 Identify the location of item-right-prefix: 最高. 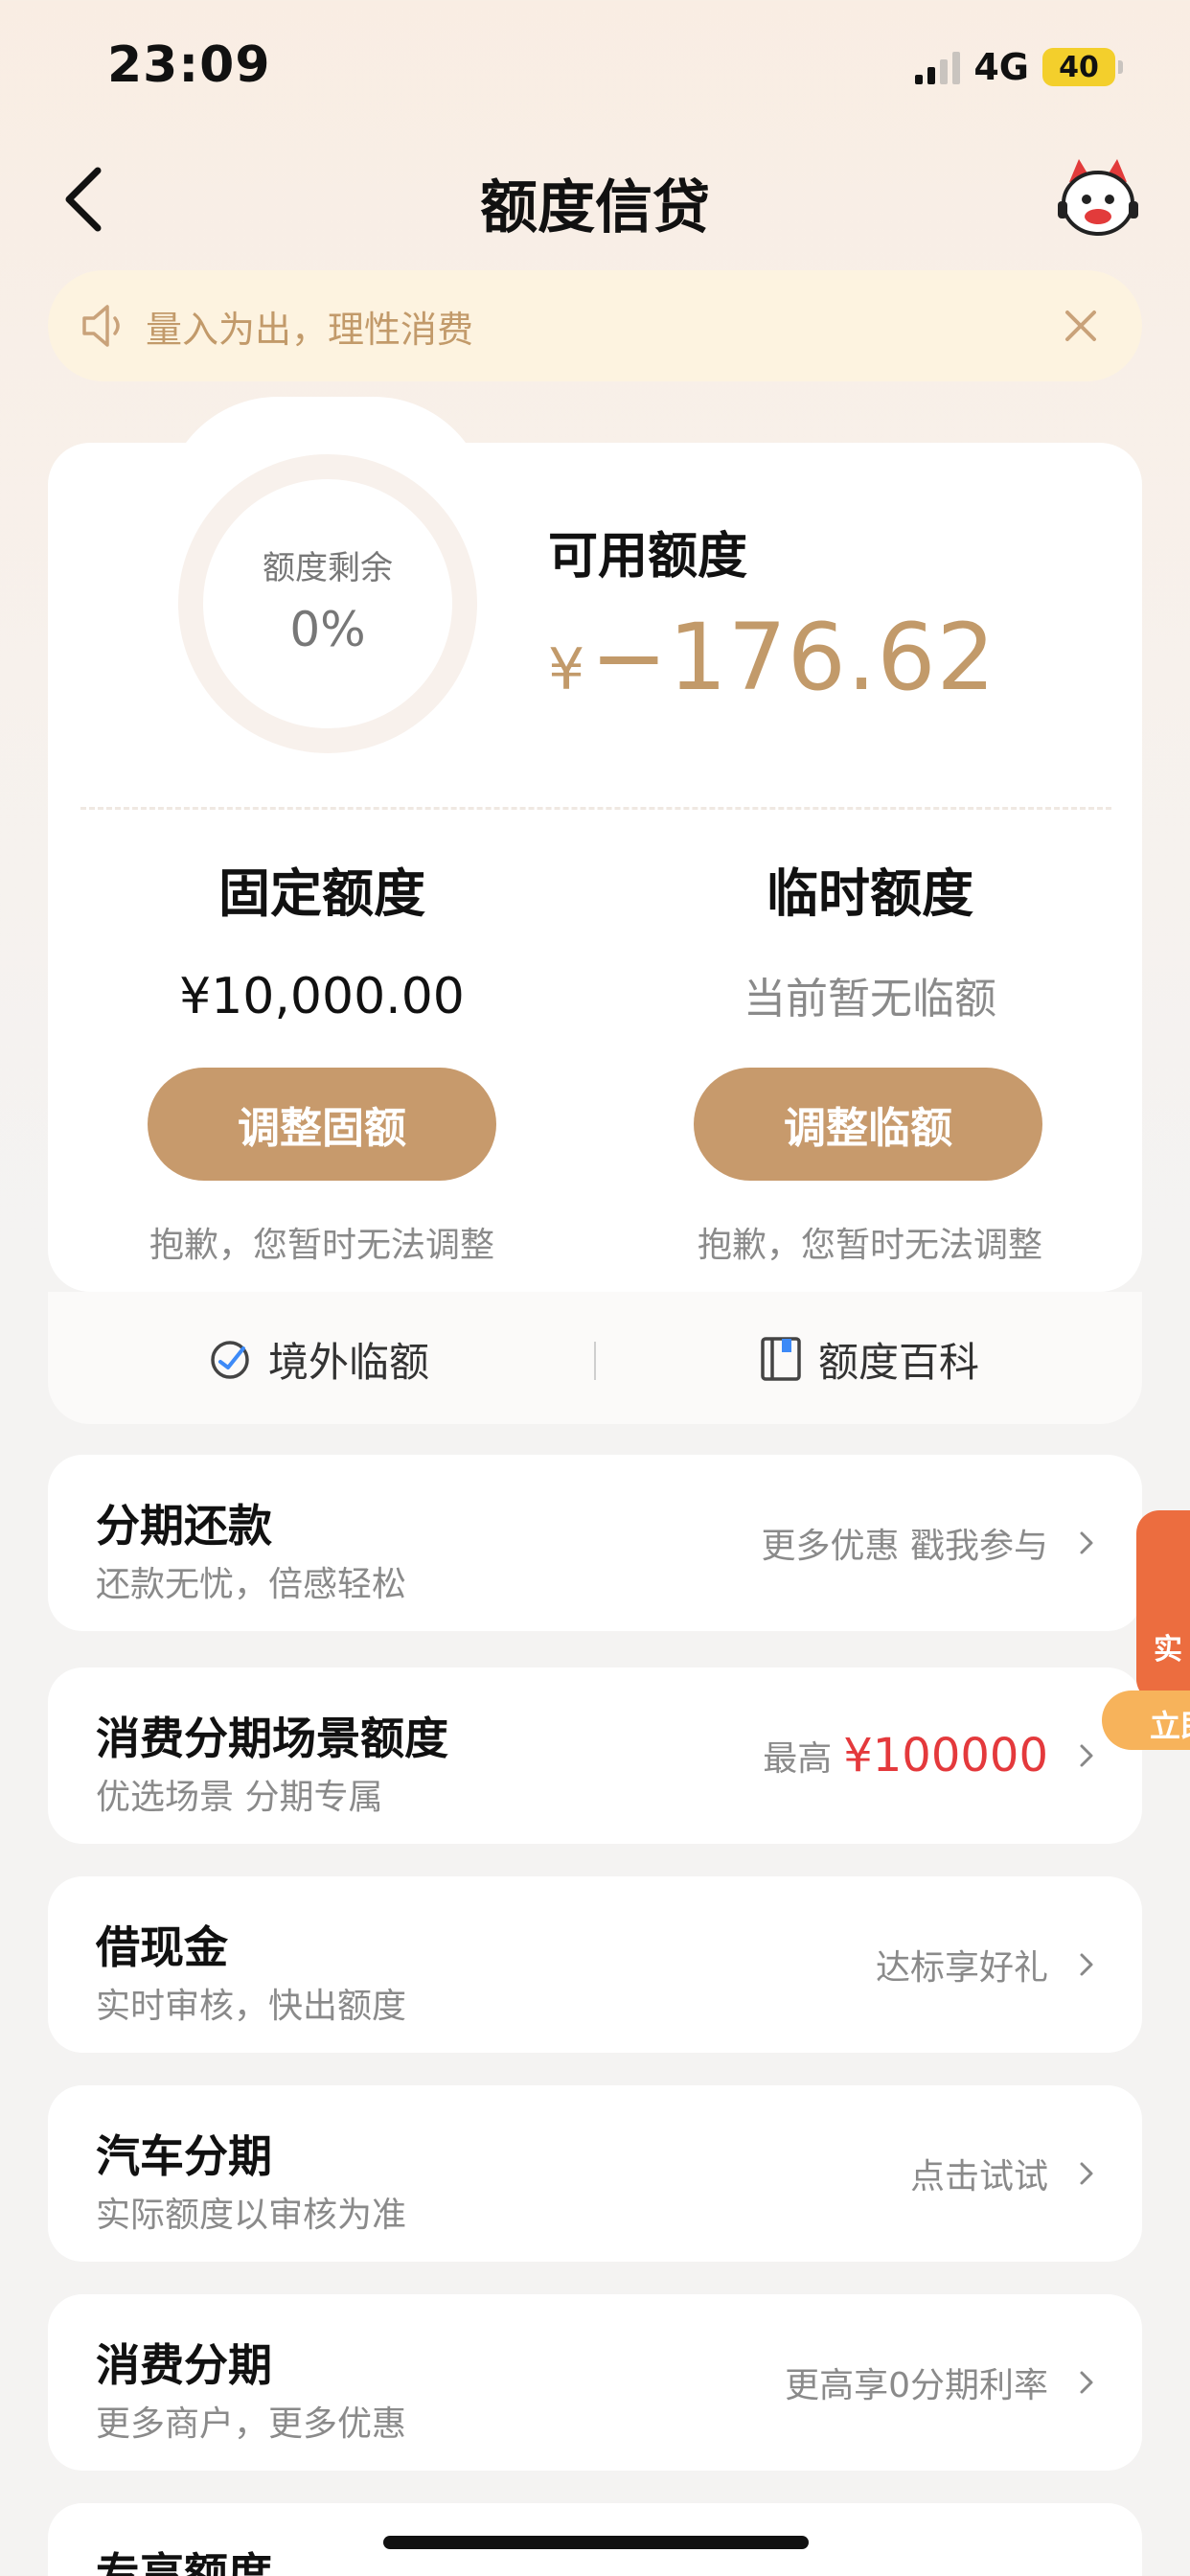
(798, 1759).